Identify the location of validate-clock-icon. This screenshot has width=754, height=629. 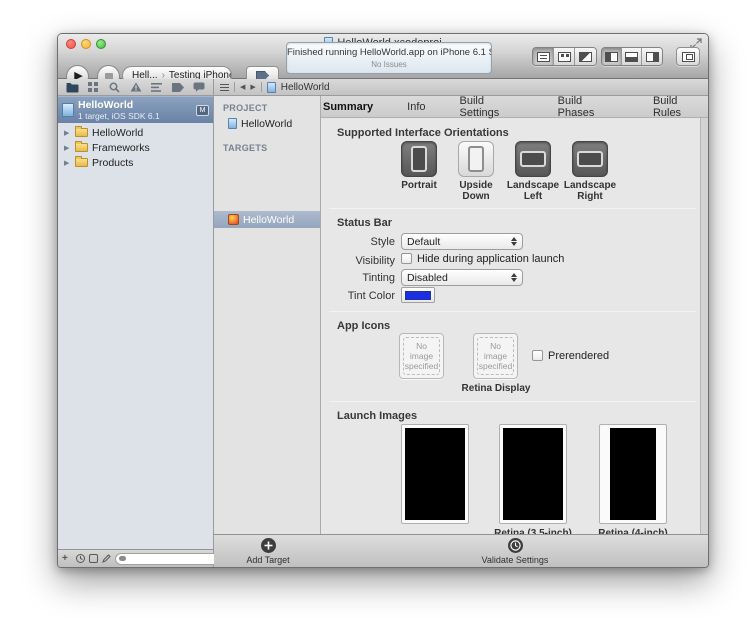
(515, 545).